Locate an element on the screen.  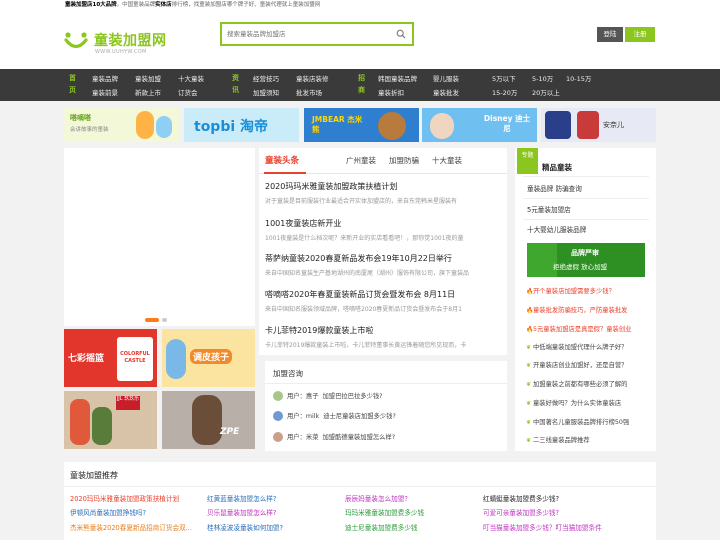
nav-link: 5万以下 is located at coordinates (504, 78).